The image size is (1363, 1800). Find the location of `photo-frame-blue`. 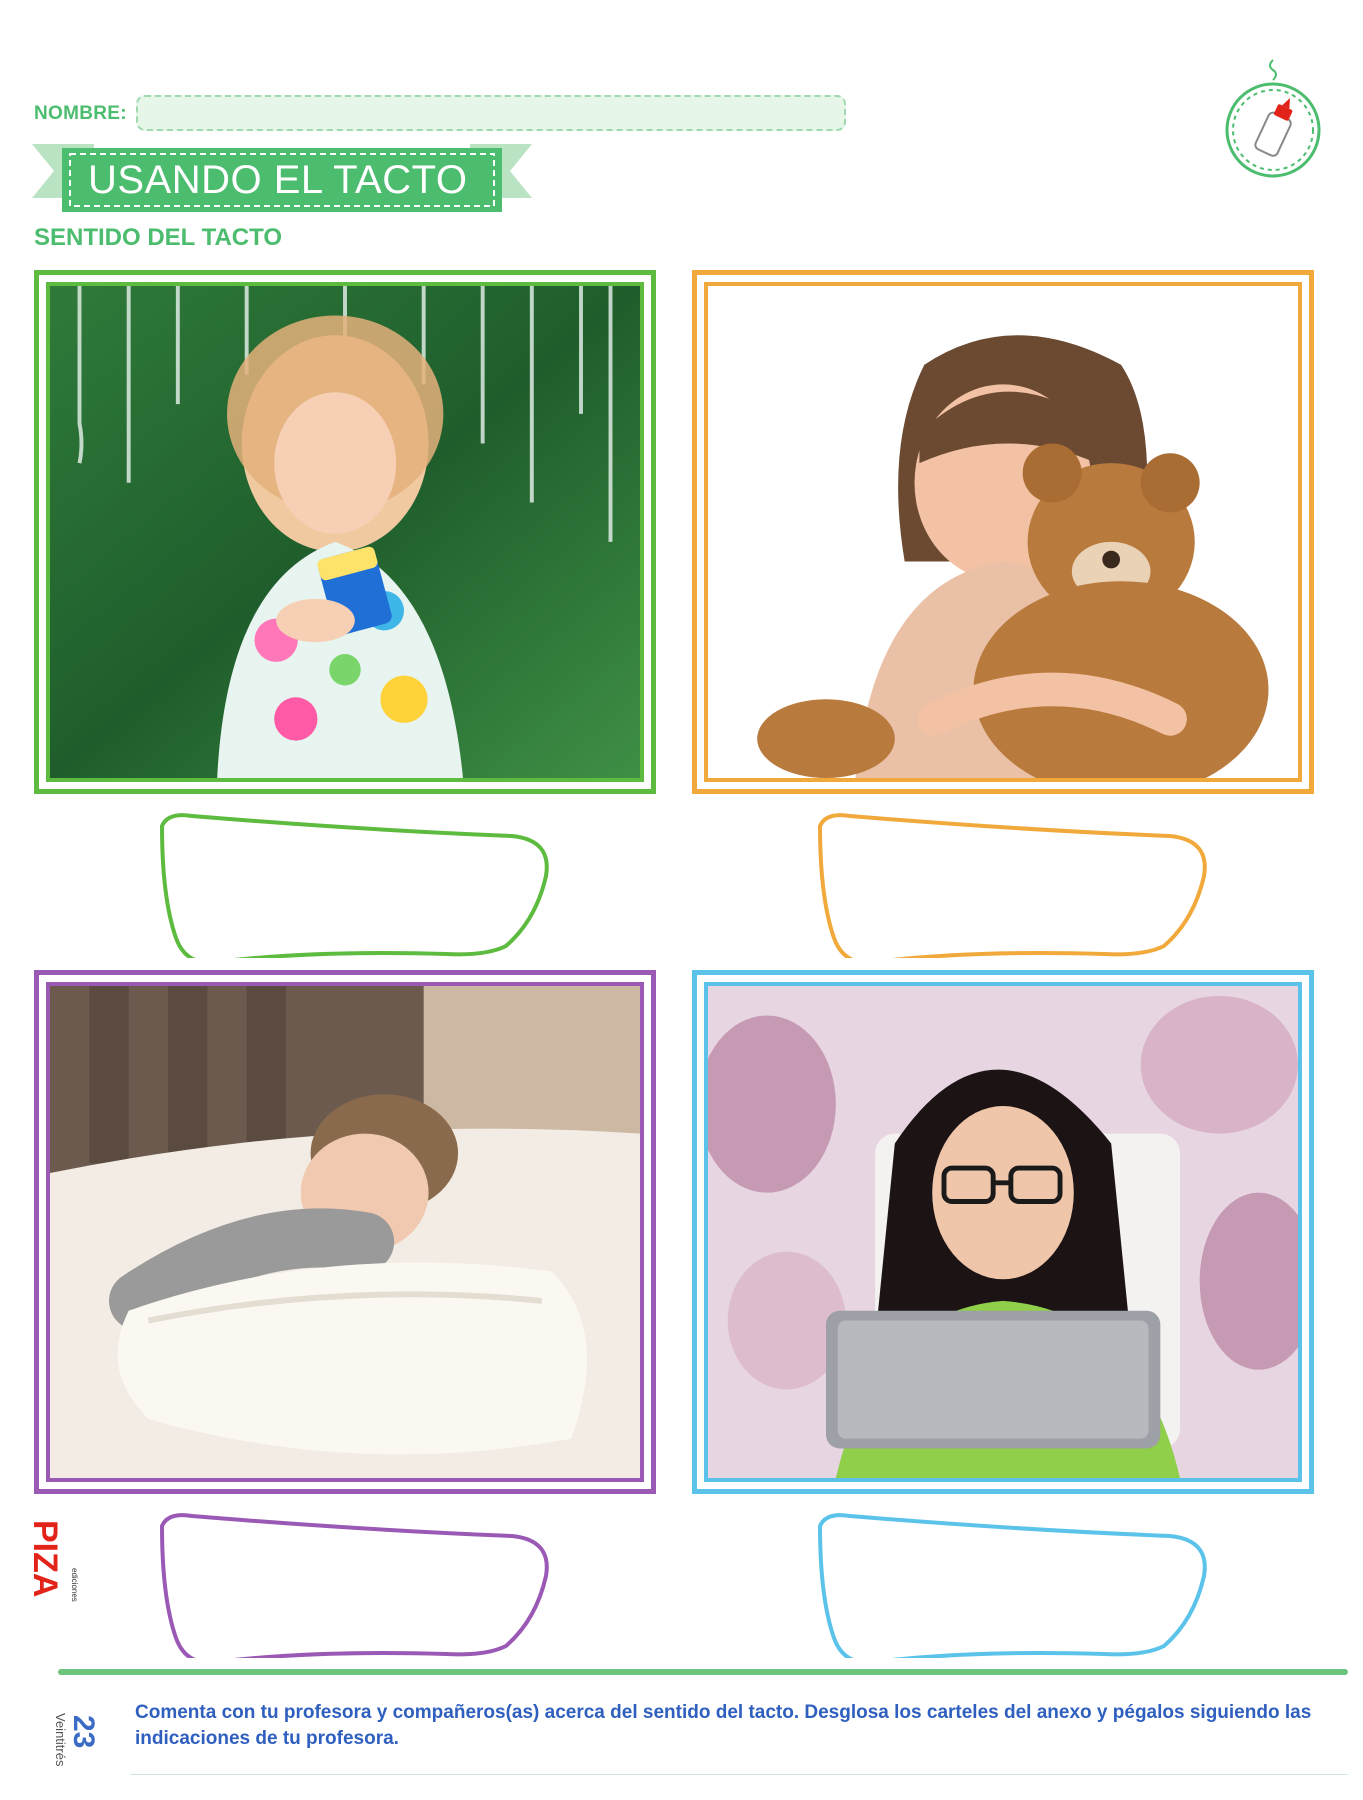

photo-frame-blue is located at coordinates (1003, 1232).